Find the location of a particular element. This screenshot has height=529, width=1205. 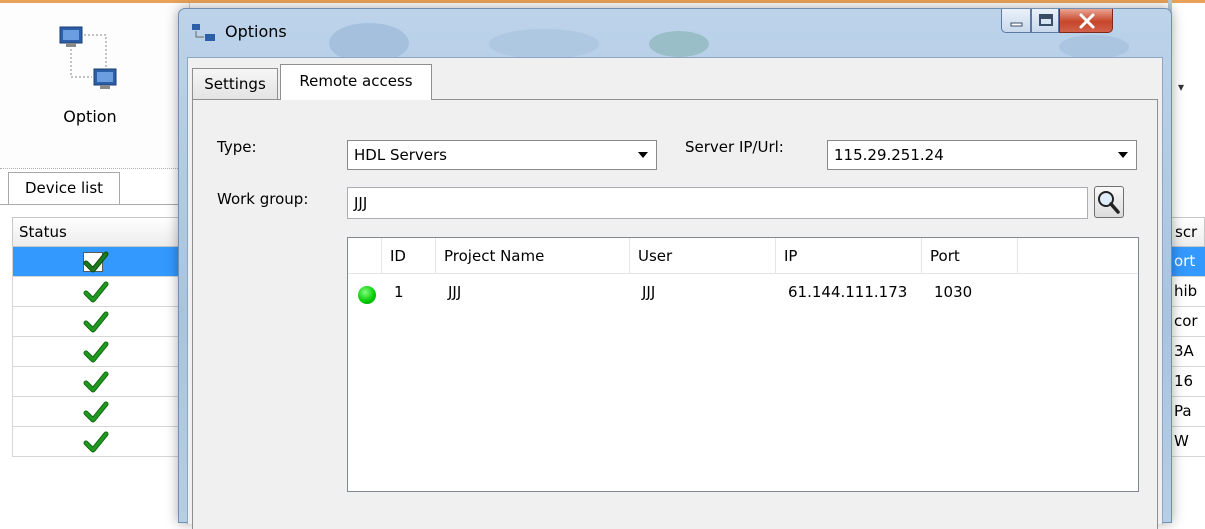

maximize-button is located at coordinates (1045, 21).